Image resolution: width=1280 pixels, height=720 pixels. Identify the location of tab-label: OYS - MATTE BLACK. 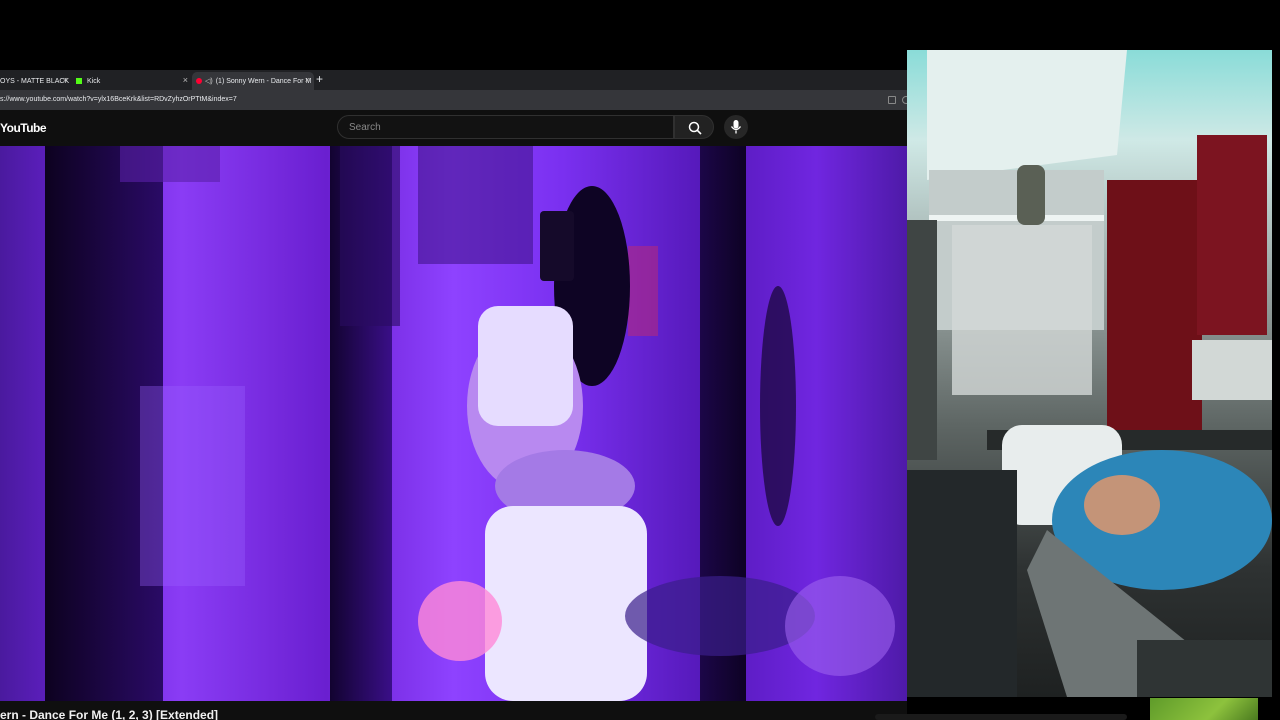
(35, 81).